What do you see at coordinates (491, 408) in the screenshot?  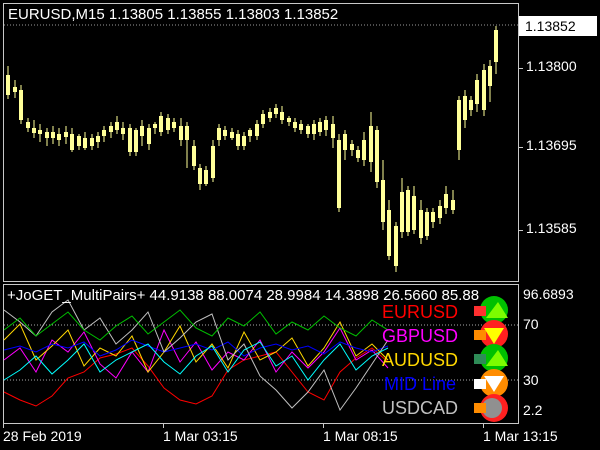 I see `gray-neutral-icon` at bounding box center [491, 408].